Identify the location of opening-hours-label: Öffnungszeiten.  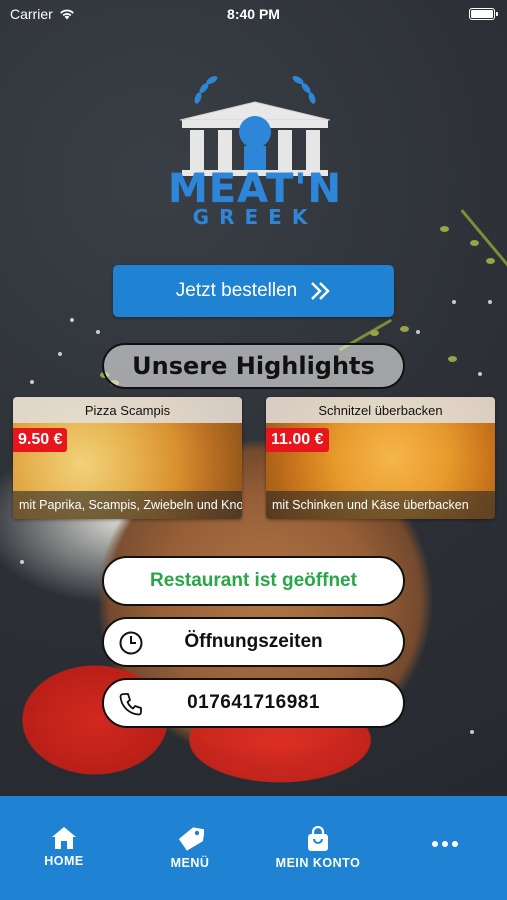
(253, 641).